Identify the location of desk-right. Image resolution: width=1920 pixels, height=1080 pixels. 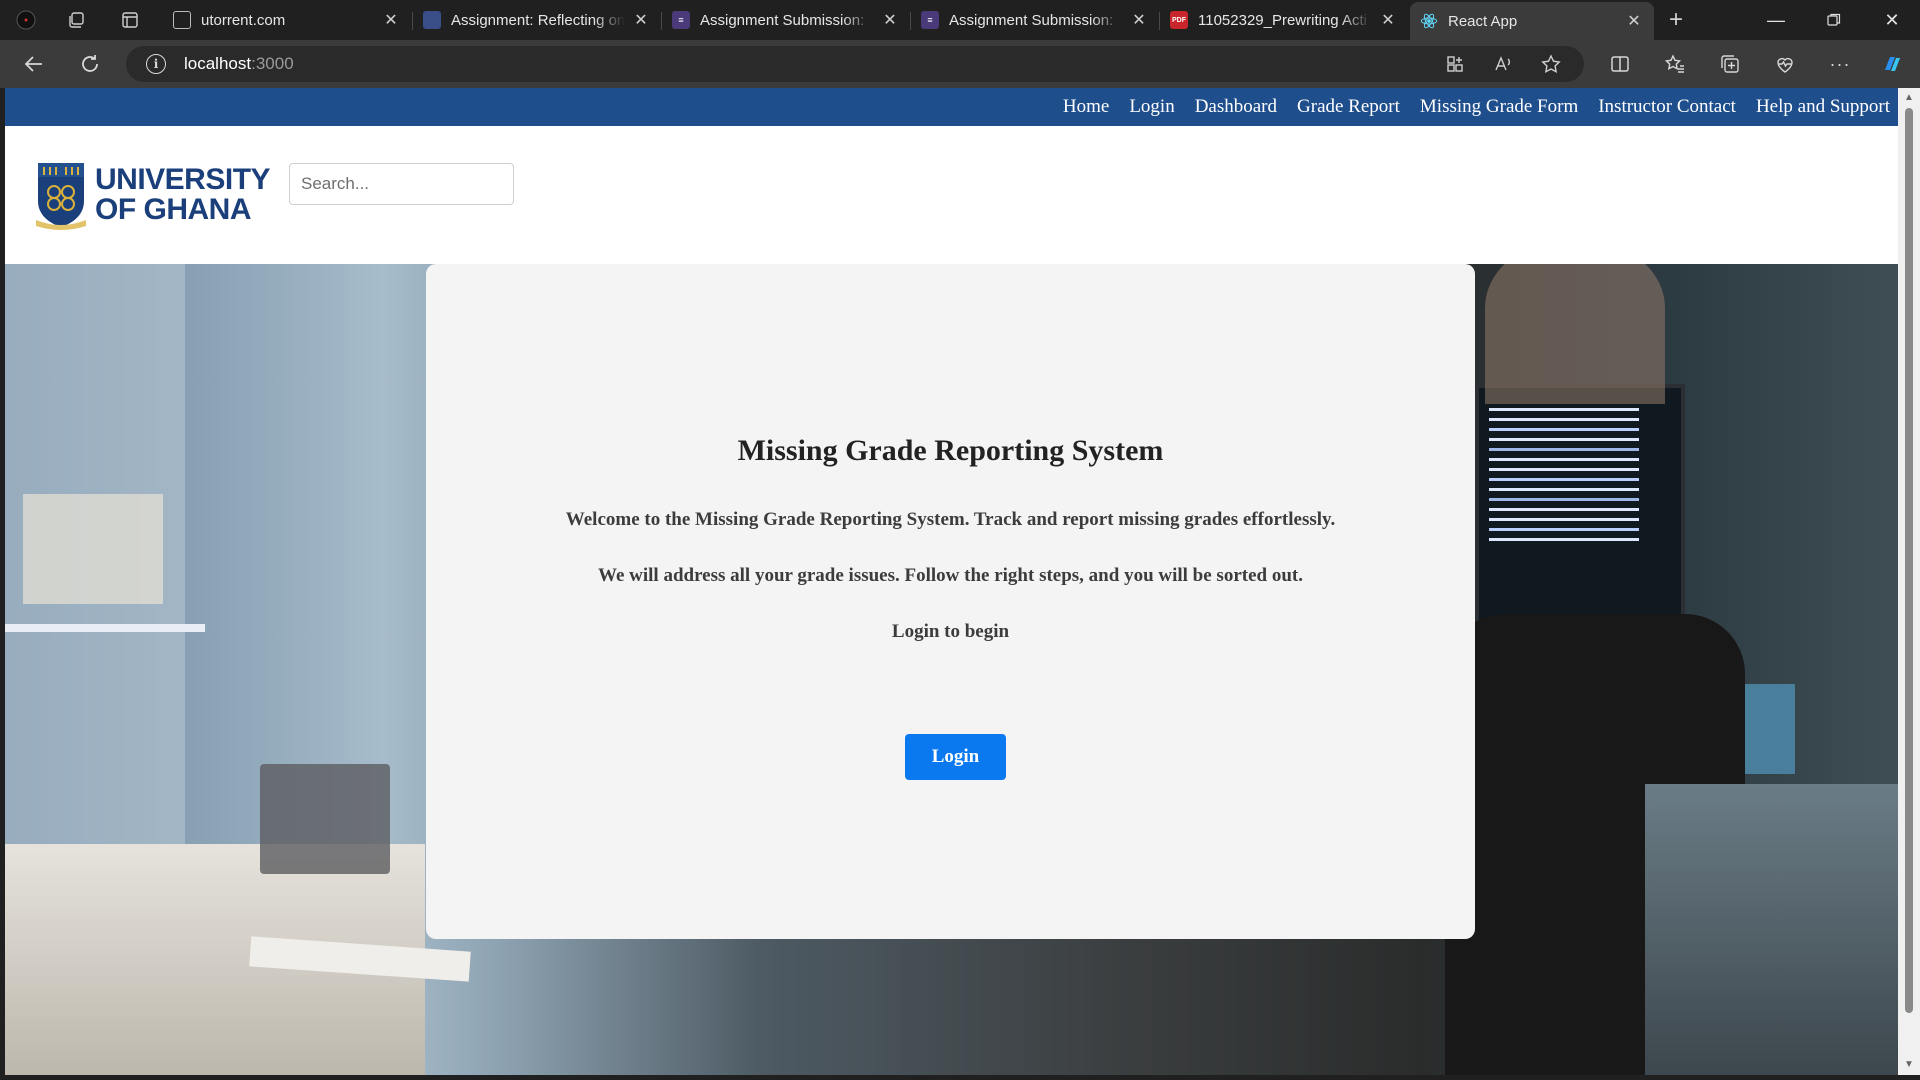
(1771, 929).